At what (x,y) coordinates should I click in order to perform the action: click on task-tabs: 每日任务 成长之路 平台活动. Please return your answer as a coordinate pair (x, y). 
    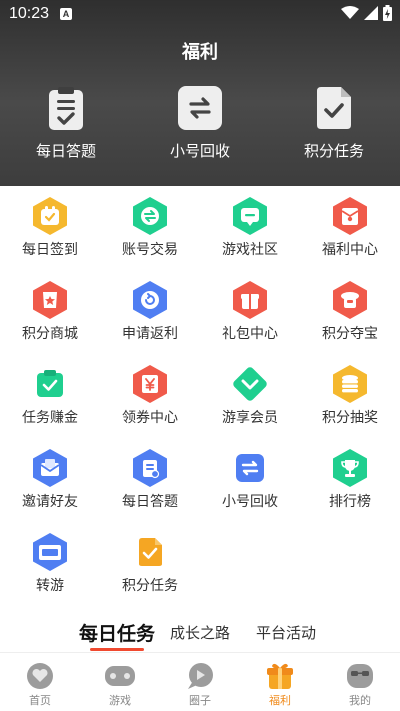
    Looking at the image, I should click on (200, 637).